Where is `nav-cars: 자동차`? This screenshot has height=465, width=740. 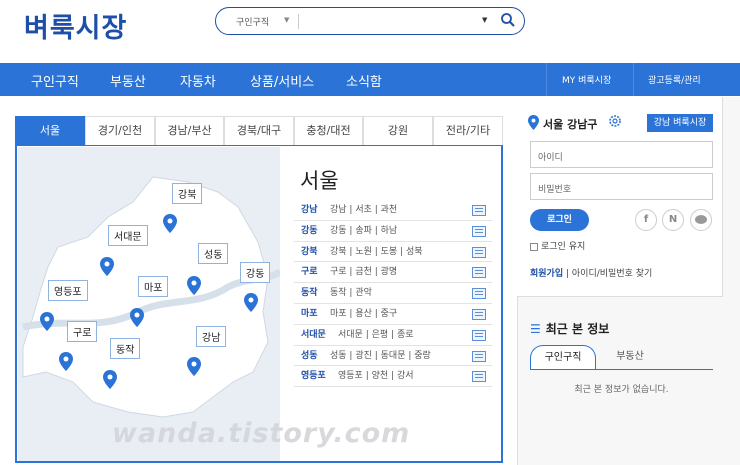
nav-cars: 자동차 is located at coordinates (198, 80).